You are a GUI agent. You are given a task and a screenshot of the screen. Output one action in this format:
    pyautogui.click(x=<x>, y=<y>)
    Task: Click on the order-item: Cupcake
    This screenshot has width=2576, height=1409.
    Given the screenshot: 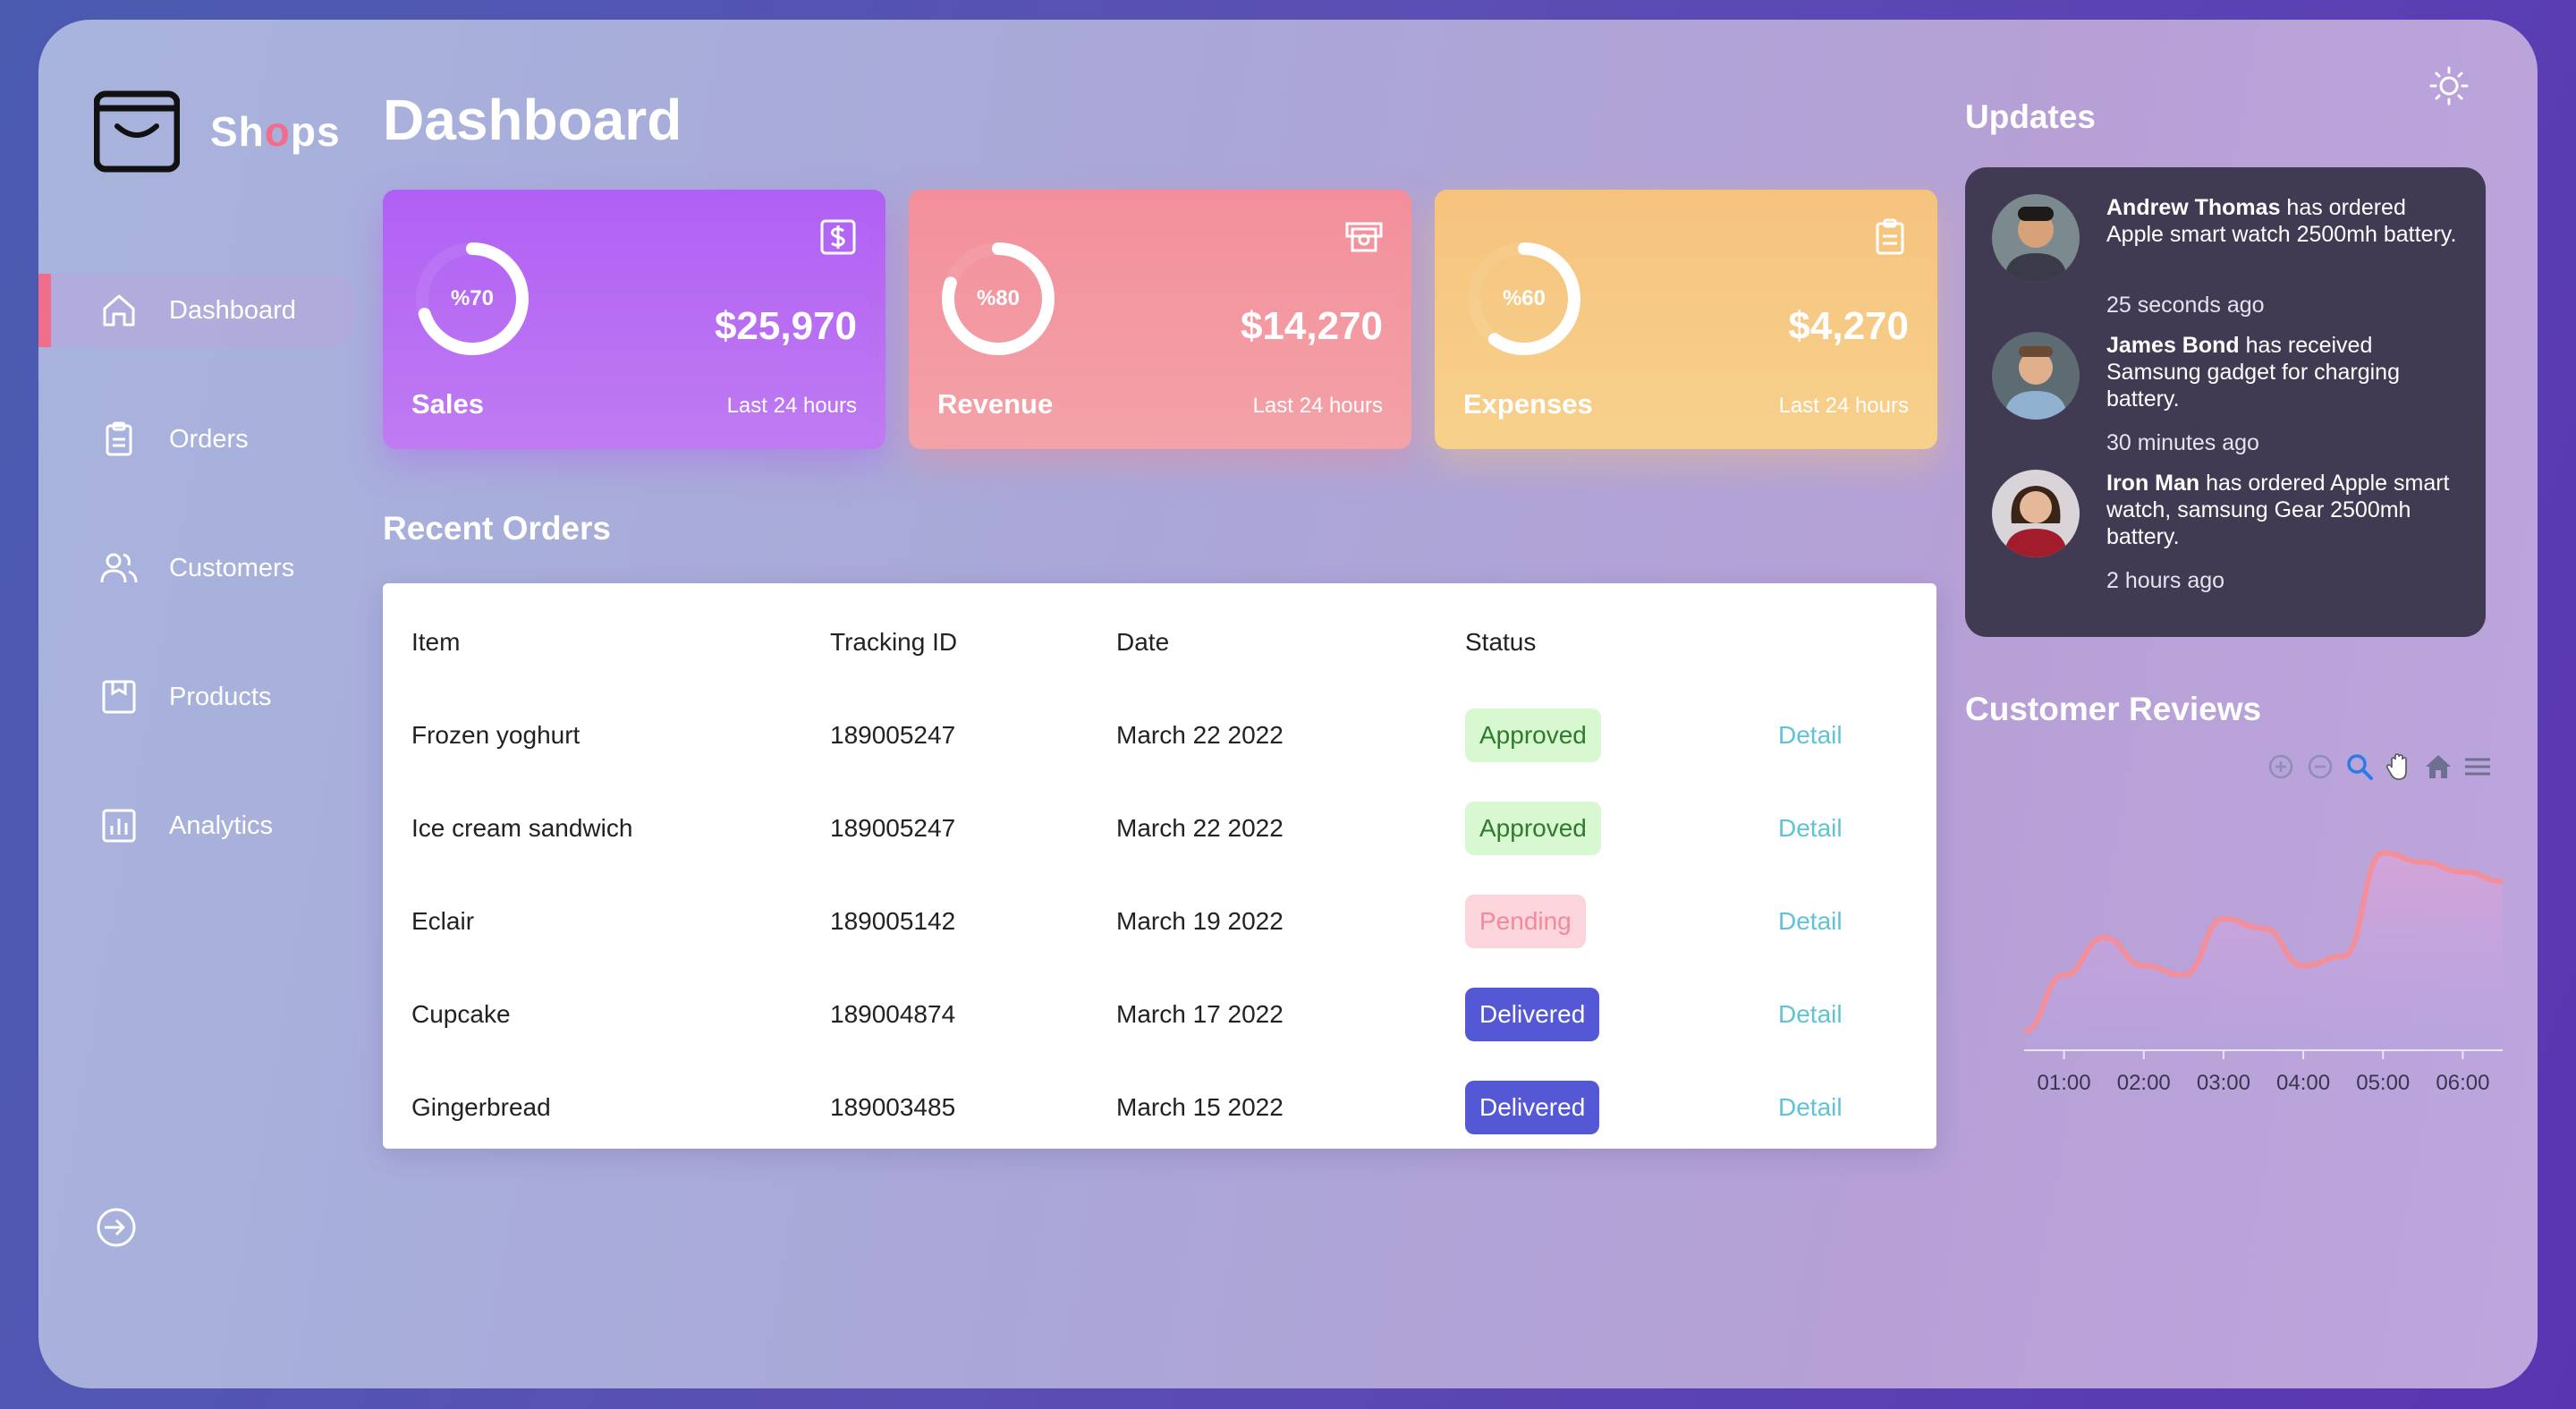 What is the action you would take?
    pyautogui.click(x=461, y=1014)
    